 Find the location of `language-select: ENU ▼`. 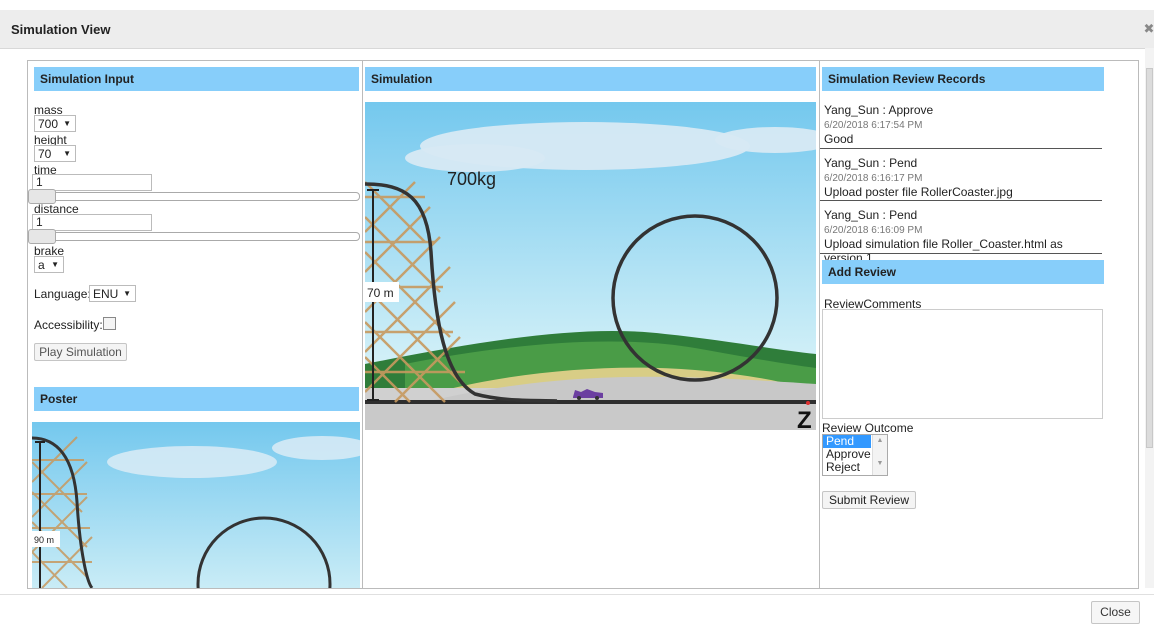

language-select: ENU ▼ is located at coordinates (112, 293).